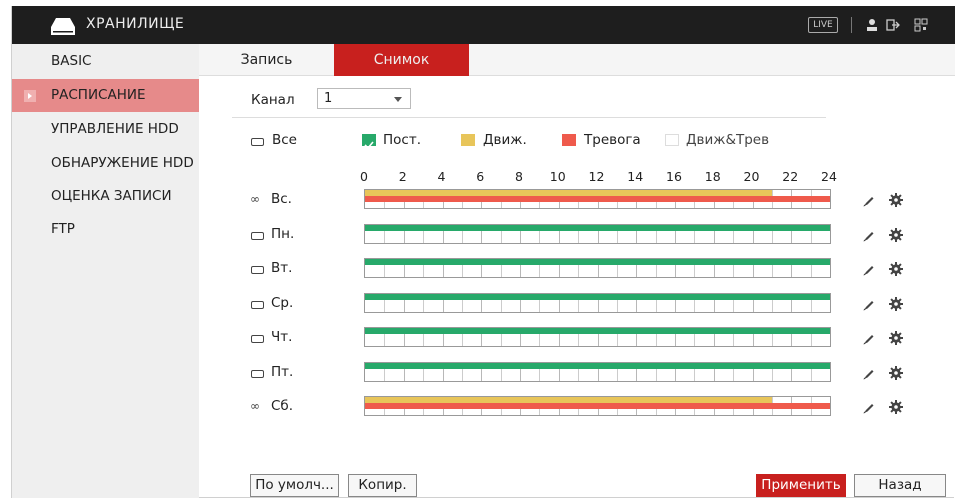 Image resolution: width=955 pixels, height=499 pixels. What do you see at coordinates (712, 176) in the screenshot?
I see `timeline-tick: 18` at bounding box center [712, 176].